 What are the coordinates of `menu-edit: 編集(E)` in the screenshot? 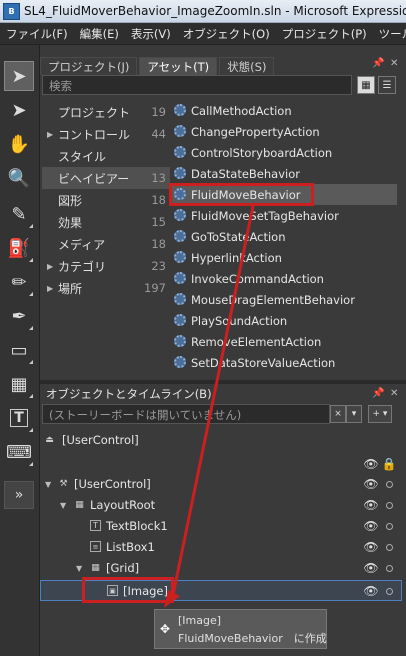 It's located at (99, 34).